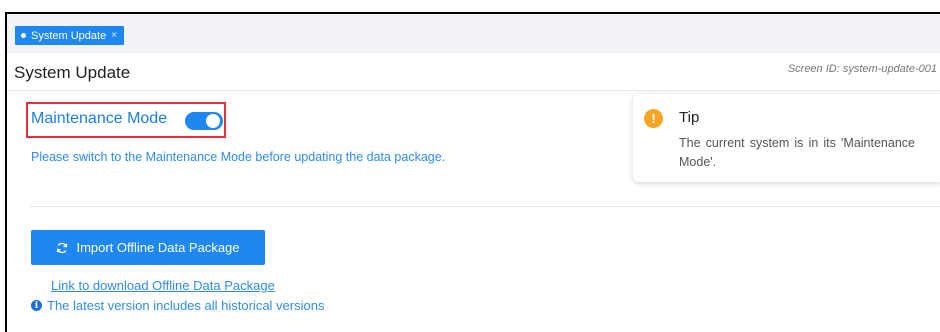 The height and width of the screenshot is (332, 940). I want to click on tab-system-update: System Update ×, so click(70, 35).